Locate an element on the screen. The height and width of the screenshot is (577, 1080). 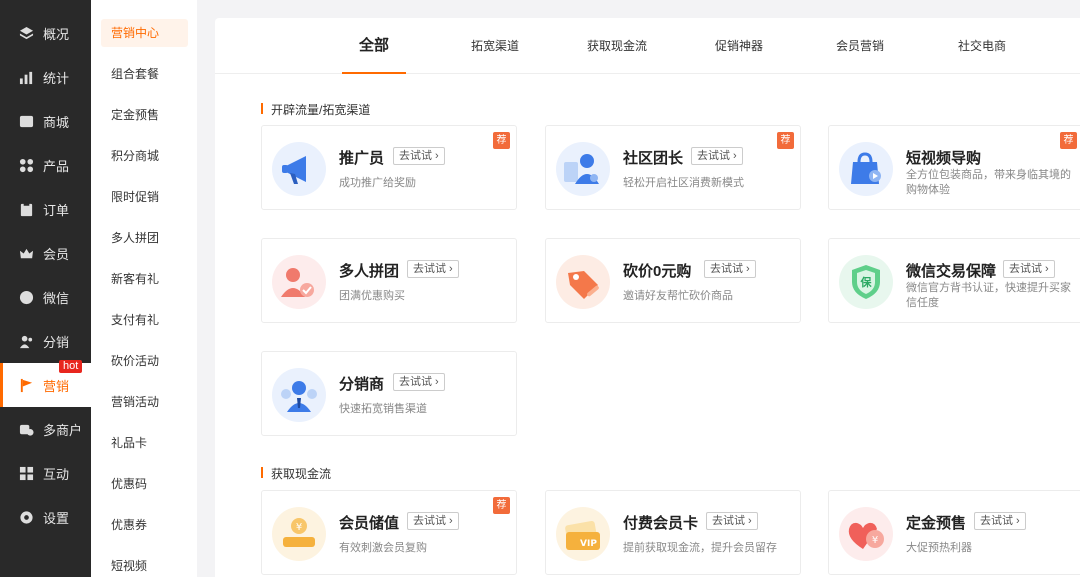
card-title: 会员储值 is located at coordinates (369, 523).